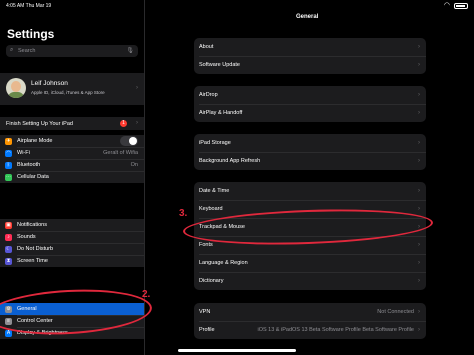  Describe the element at coordinates (237, 6) in the screenshot. I see `status-bar: 4:05 AM Thu Mar 19 ◠` at that location.